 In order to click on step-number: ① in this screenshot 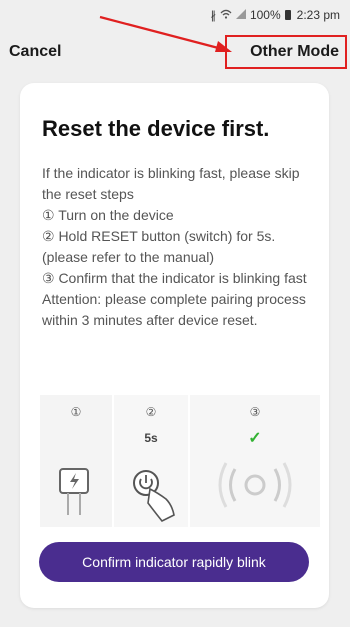, I will do `click(76, 412)`.